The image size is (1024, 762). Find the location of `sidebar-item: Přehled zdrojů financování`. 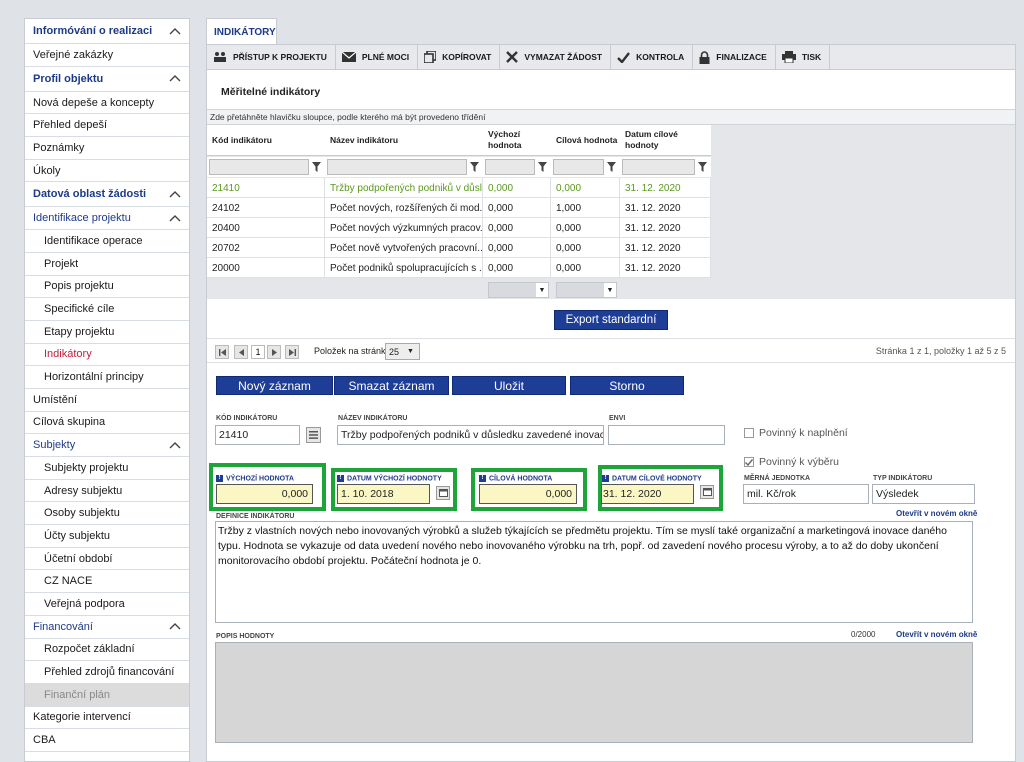

sidebar-item: Přehled zdrojů financování is located at coordinates (107, 672).